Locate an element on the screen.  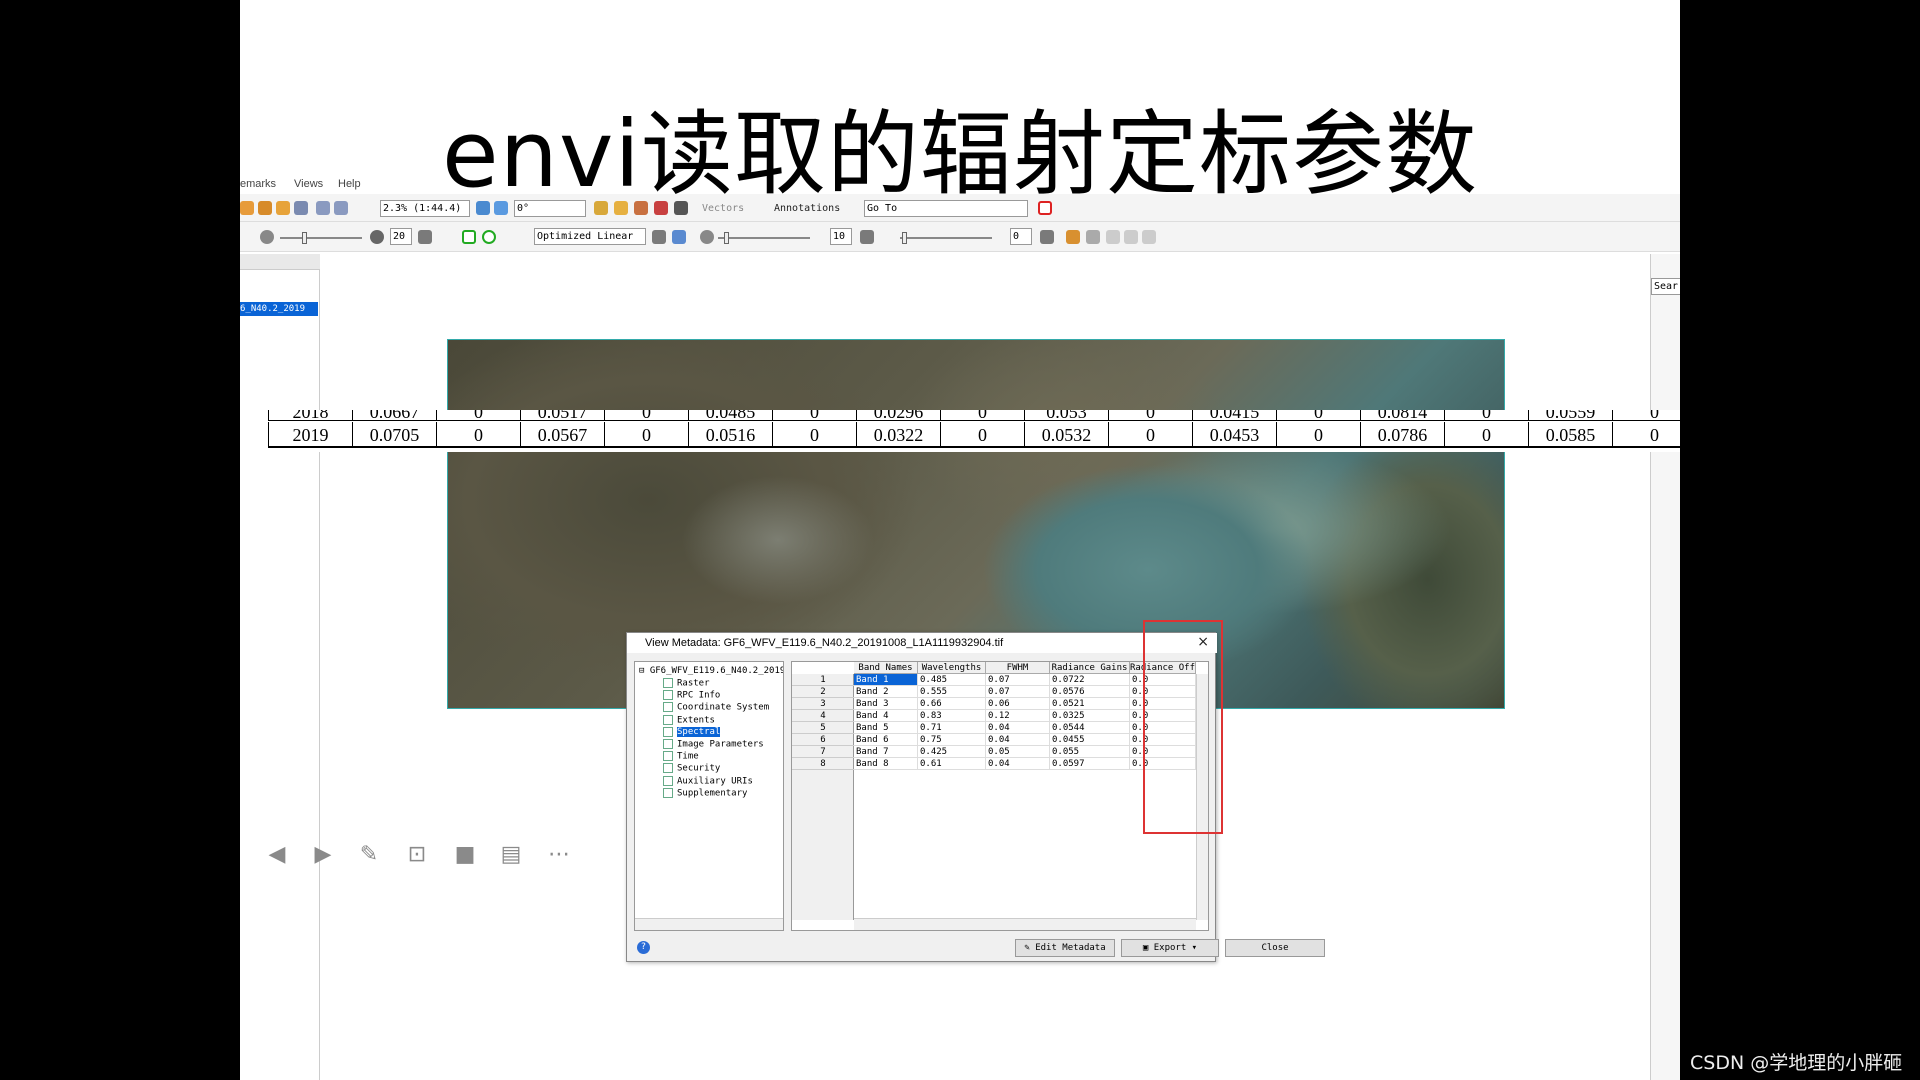
export-button: ▣ Export ▾ is located at coordinates (1170, 948).